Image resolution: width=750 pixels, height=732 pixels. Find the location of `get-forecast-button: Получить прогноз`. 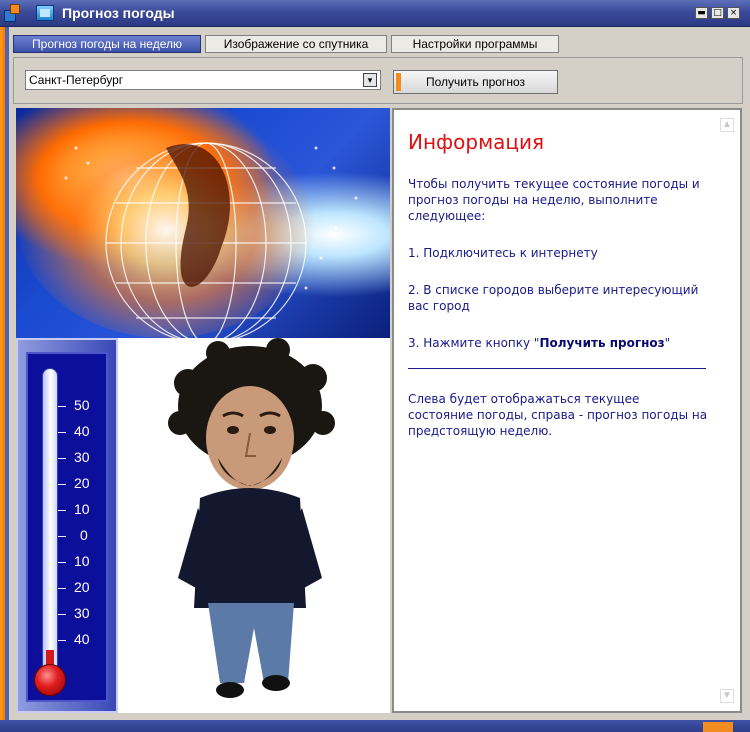

get-forecast-button: Получить прогноз is located at coordinates (475, 82).